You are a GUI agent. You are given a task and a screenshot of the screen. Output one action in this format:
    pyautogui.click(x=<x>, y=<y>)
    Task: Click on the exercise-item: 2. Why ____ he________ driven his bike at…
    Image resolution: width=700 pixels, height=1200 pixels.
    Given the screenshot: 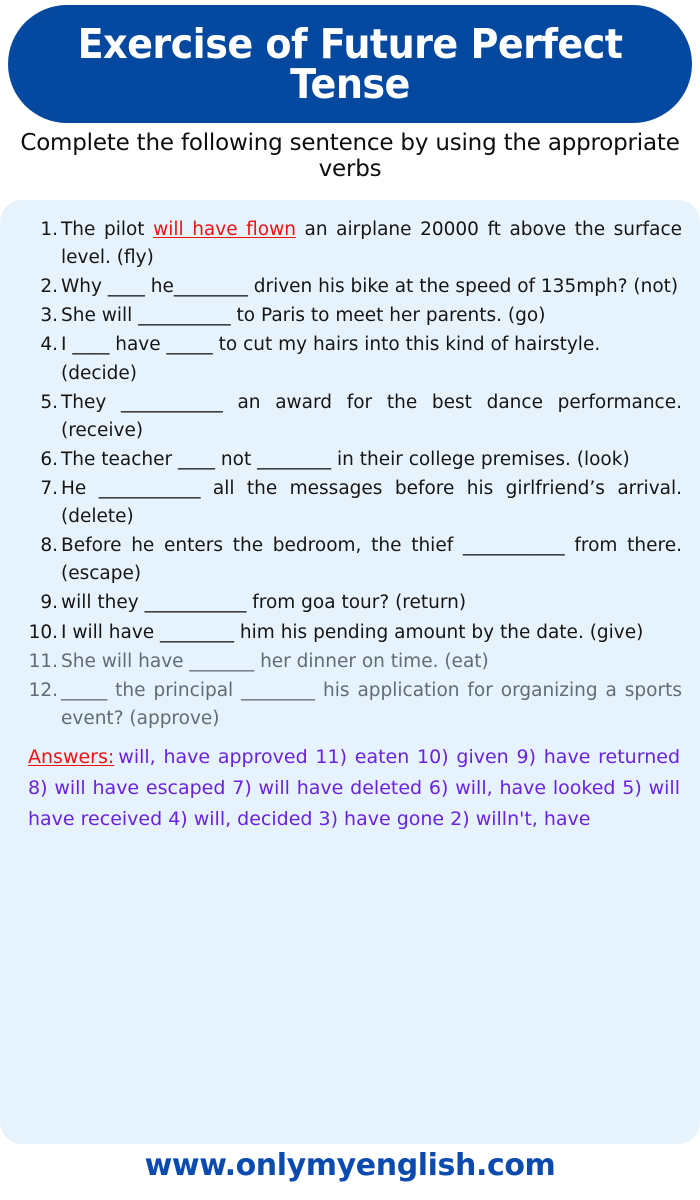 What is the action you would take?
    pyautogui.click(x=350, y=287)
    